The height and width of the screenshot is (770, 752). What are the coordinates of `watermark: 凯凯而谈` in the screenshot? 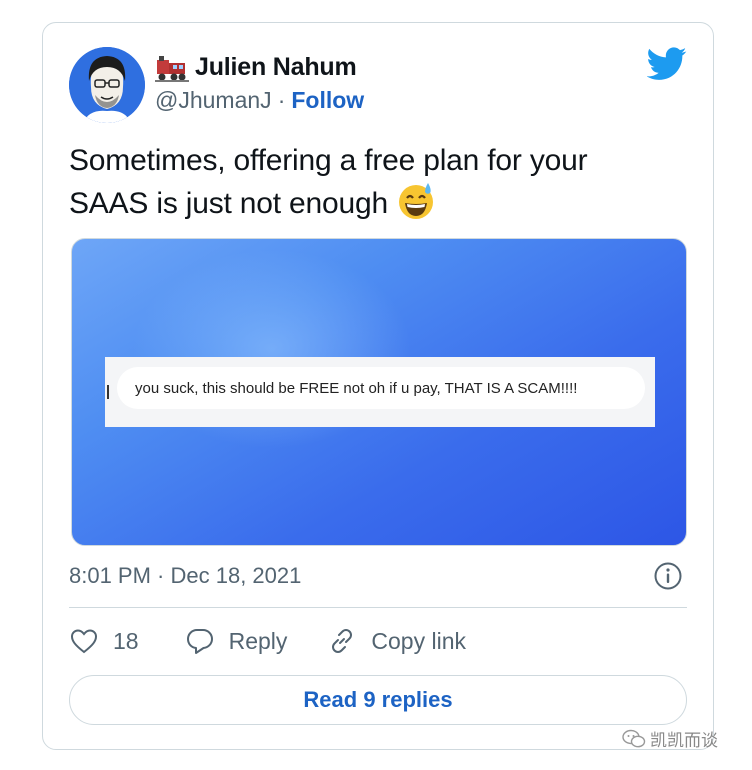 It's located at (670, 738).